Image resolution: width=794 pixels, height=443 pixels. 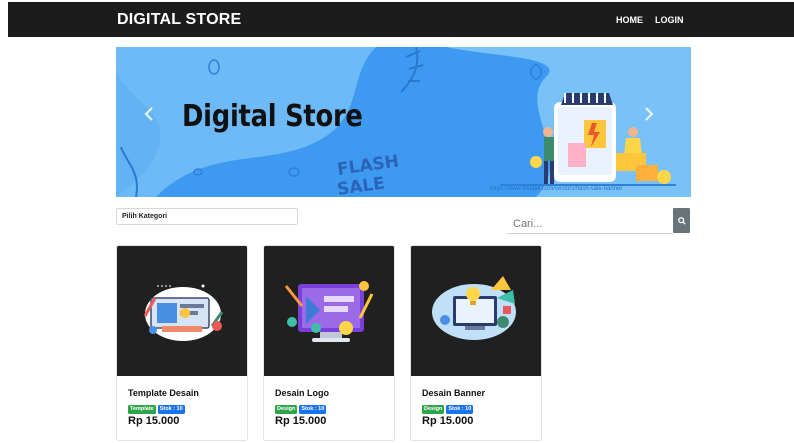 I want to click on brand-logo: DIGITAL STORE, so click(x=179, y=20).